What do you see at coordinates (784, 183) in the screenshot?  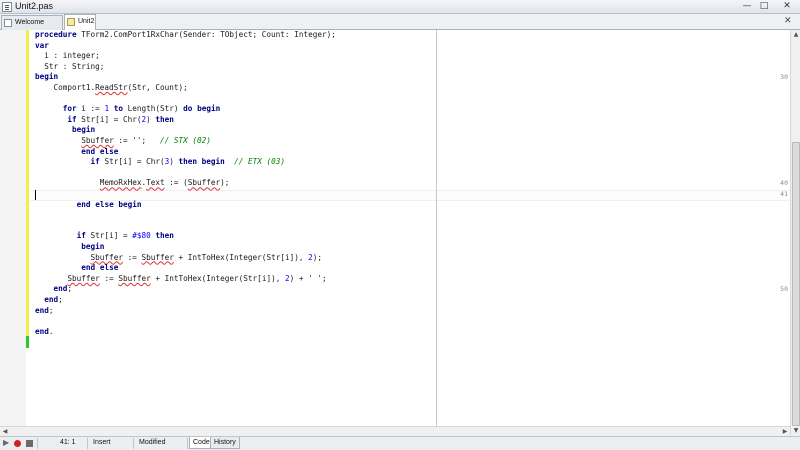 I see `line-number: 40` at bounding box center [784, 183].